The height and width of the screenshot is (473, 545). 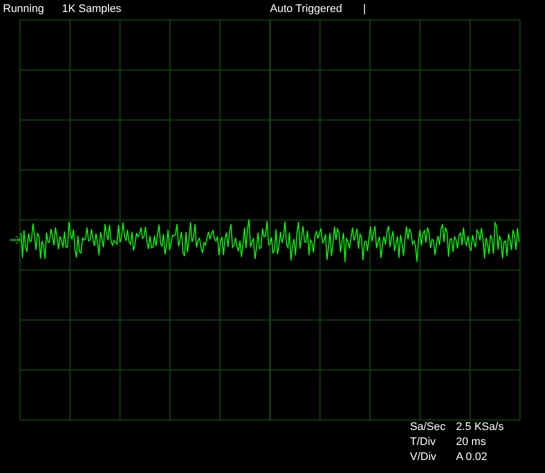 I want to click on reading-value: 20 ms, so click(x=471, y=442).